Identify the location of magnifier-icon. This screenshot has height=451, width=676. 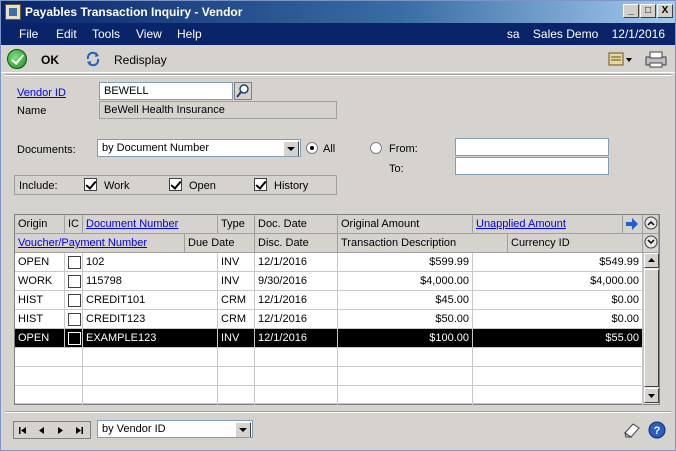
(242, 91).